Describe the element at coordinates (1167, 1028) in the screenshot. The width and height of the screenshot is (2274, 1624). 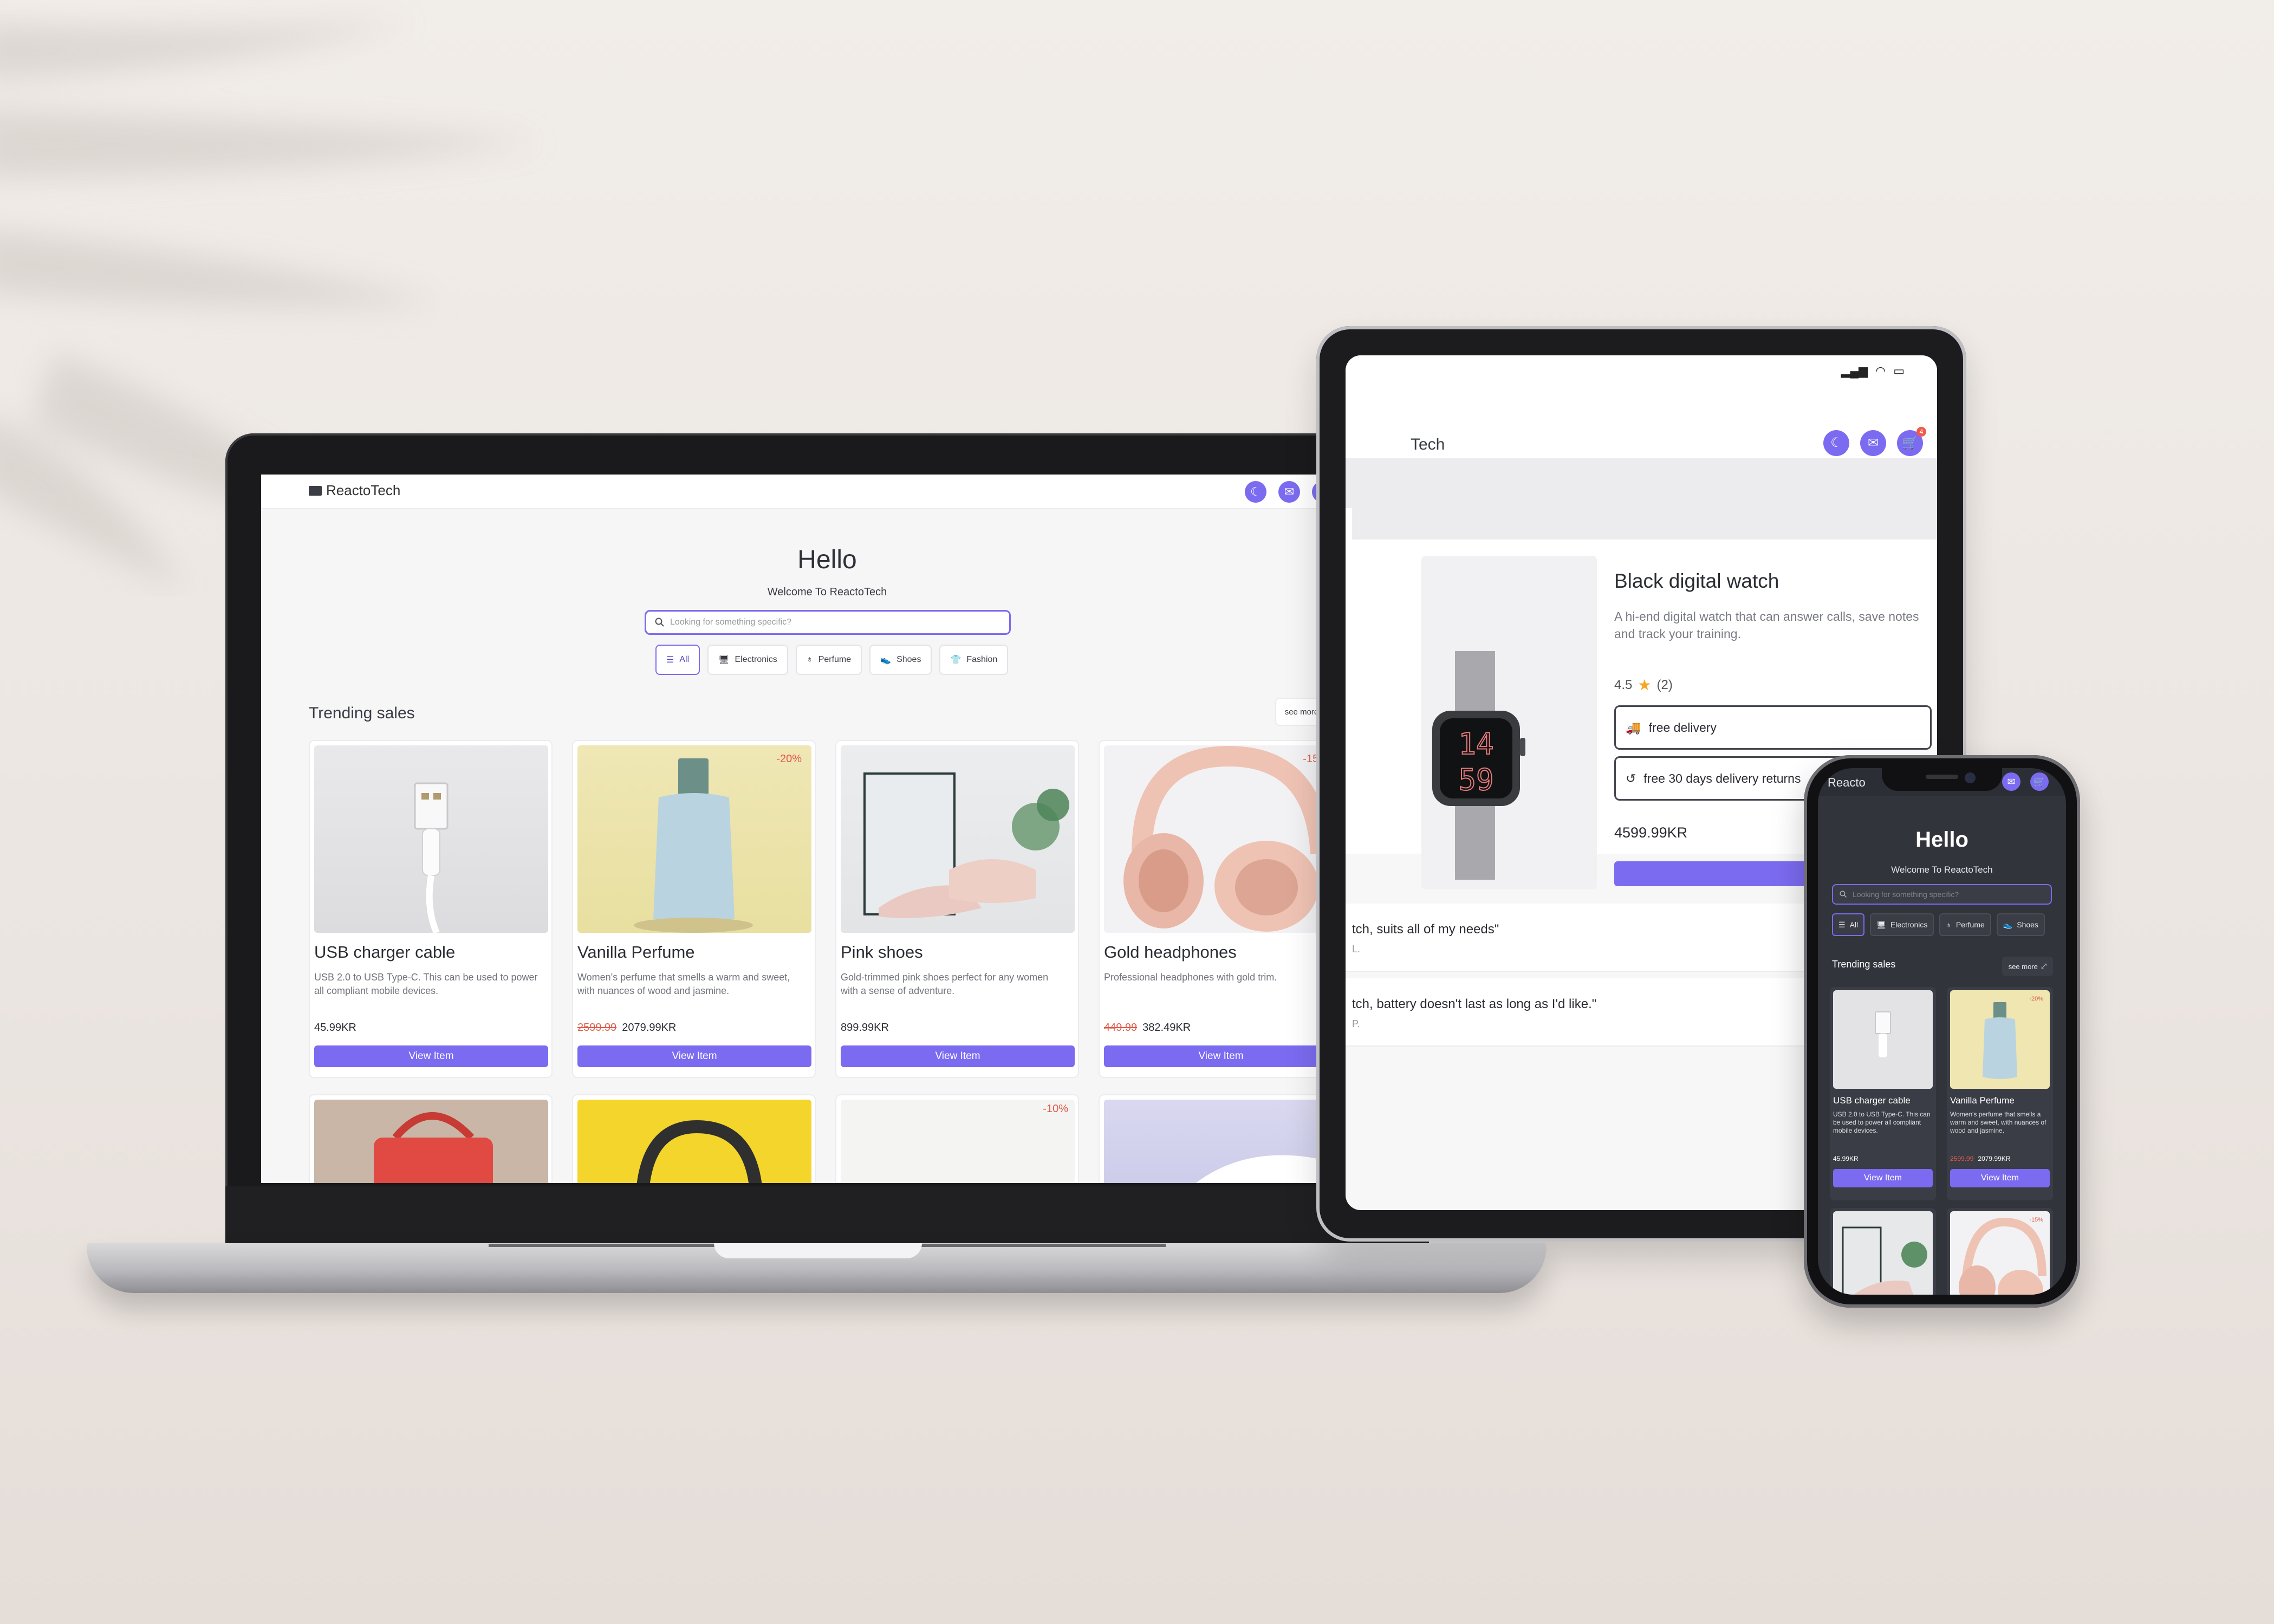
I see `price-value: 382.49KR` at that location.